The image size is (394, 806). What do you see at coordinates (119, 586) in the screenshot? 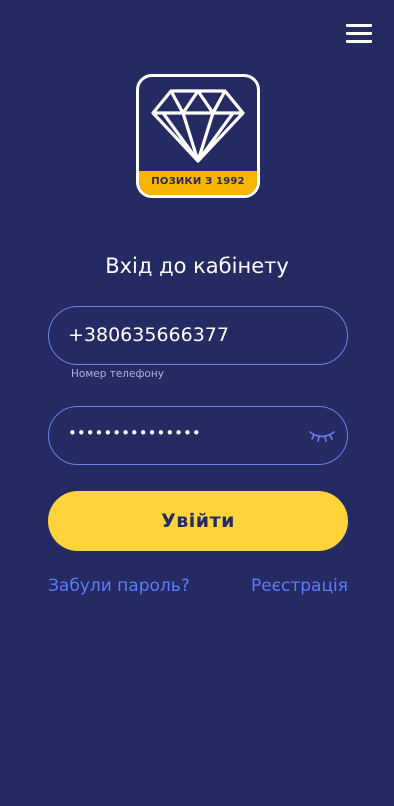
I see `forgot-password-link: Забули пароль?` at bounding box center [119, 586].